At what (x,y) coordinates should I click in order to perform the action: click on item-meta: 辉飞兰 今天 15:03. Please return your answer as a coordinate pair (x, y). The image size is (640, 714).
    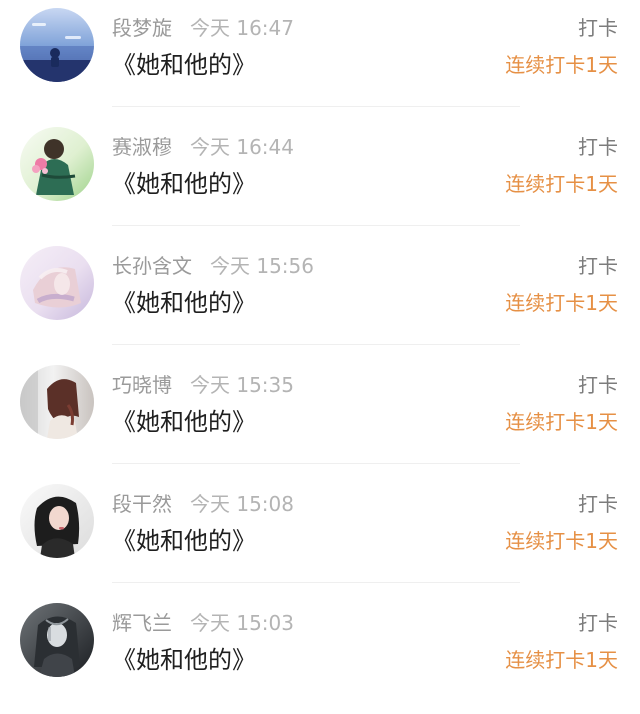
    Looking at the image, I should click on (203, 623).